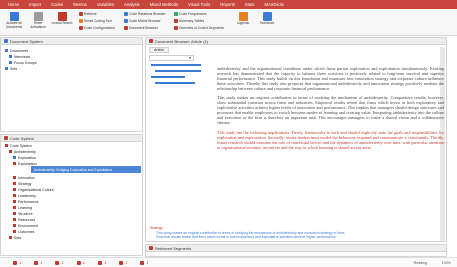 The width and height of the screenshot is (457, 267). Describe the element at coordinates (35, 4) in the screenshot. I see `menu-import: Import` at that location.